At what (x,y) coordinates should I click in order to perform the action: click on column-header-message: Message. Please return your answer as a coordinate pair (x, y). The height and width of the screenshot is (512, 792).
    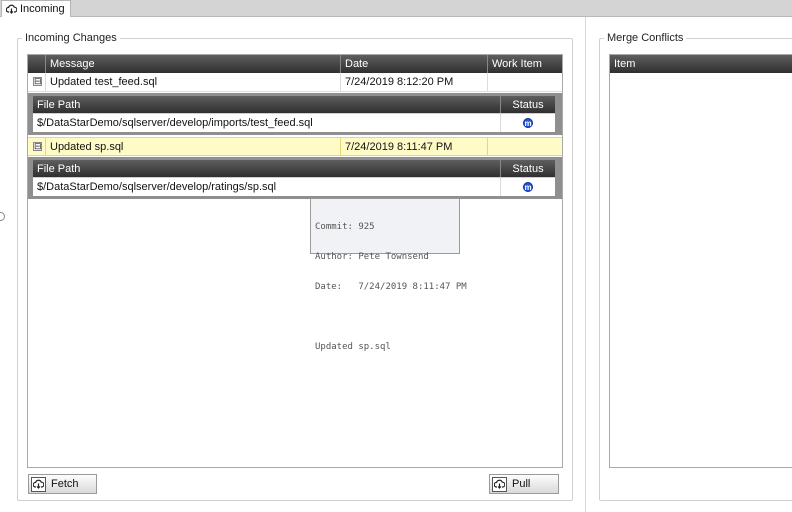
    Looking at the image, I should click on (193, 64).